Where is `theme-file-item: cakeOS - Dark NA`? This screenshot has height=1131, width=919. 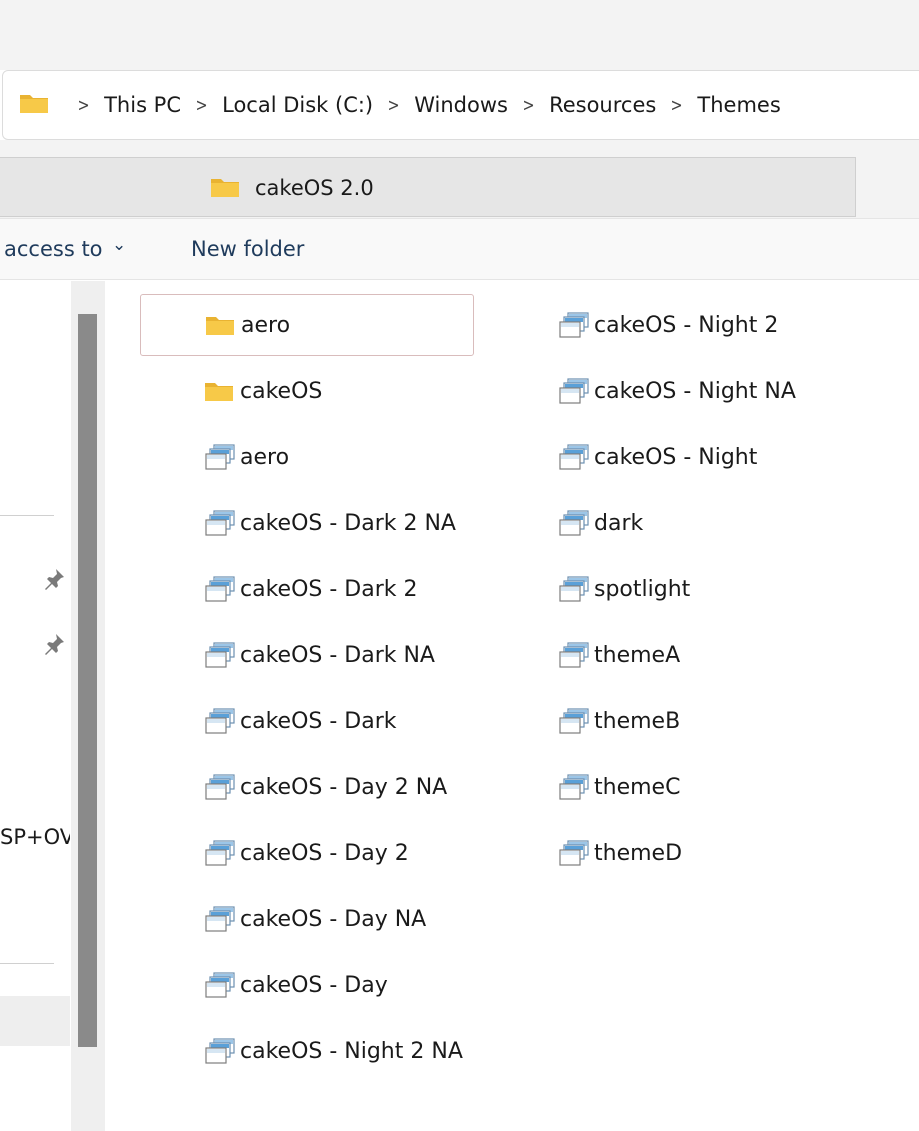
theme-file-item: cakeOS - Dark NA is located at coordinates (354, 655).